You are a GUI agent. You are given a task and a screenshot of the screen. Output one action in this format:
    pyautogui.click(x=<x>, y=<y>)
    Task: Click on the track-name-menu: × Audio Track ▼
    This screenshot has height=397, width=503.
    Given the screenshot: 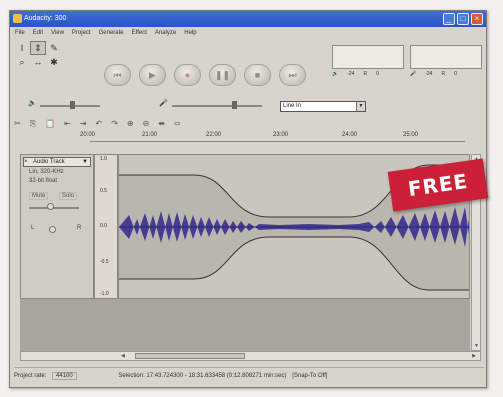 What is the action you would take?
    pyautogui.click(x=57, y=162)
    